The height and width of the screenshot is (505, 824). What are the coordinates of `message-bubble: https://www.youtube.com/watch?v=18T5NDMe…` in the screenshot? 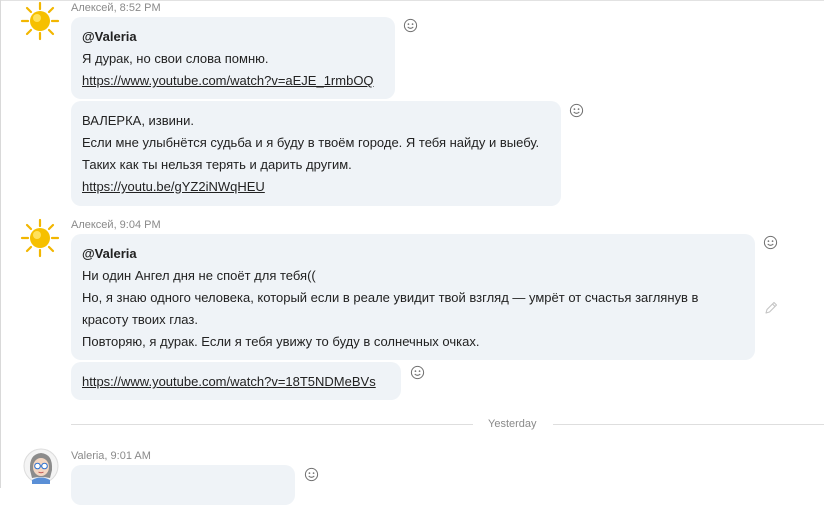 It's located at (236, 381).